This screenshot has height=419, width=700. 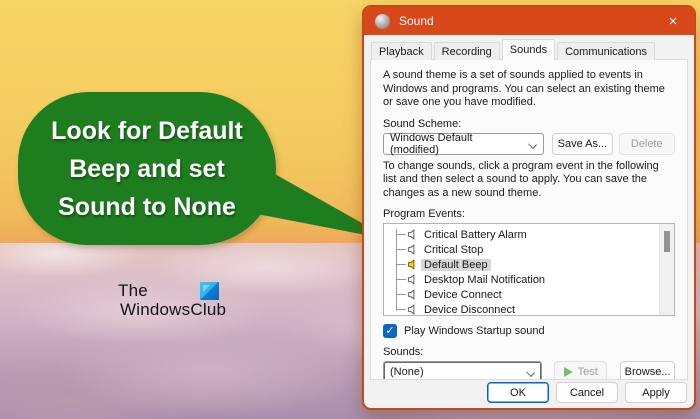 I want to click on startup-sound-checkbox: ✓, so click(x=390, y=331).